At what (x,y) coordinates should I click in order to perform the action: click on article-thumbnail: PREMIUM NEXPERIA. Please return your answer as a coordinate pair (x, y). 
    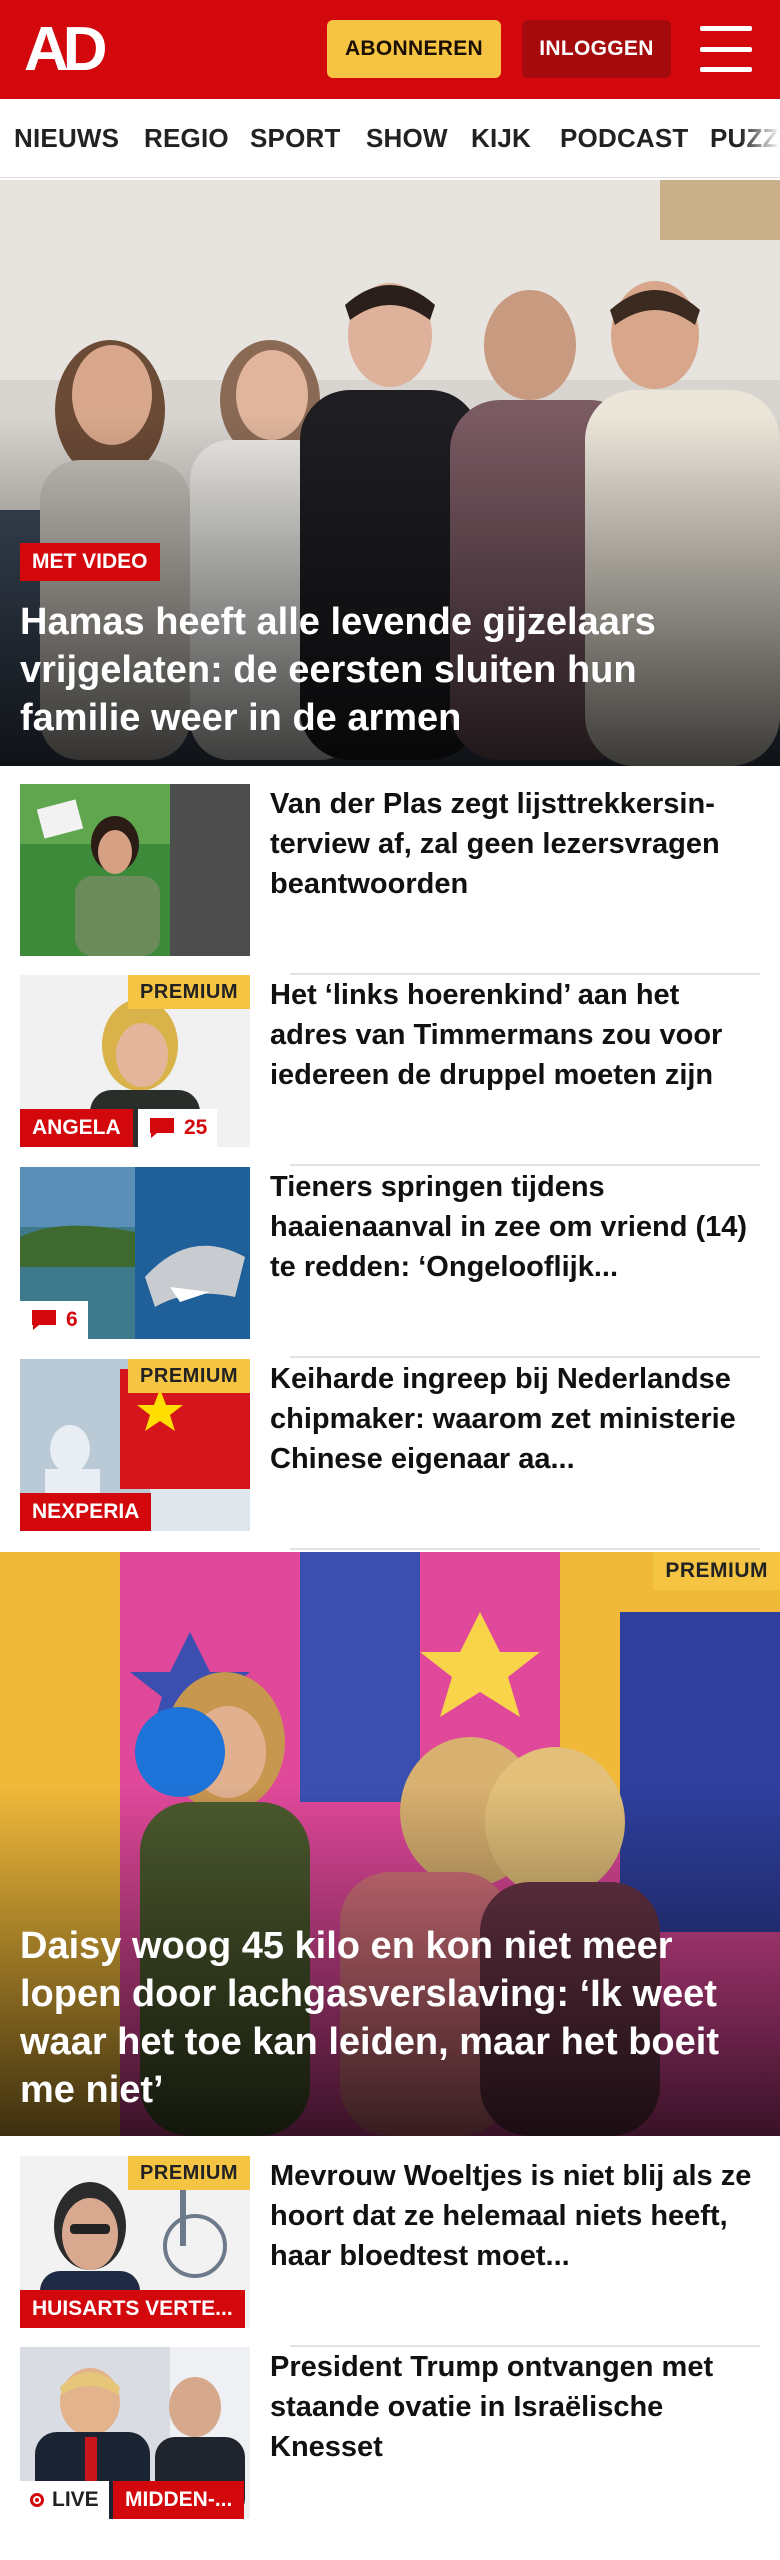
    Looking at the image, I should click on (135, 1445).